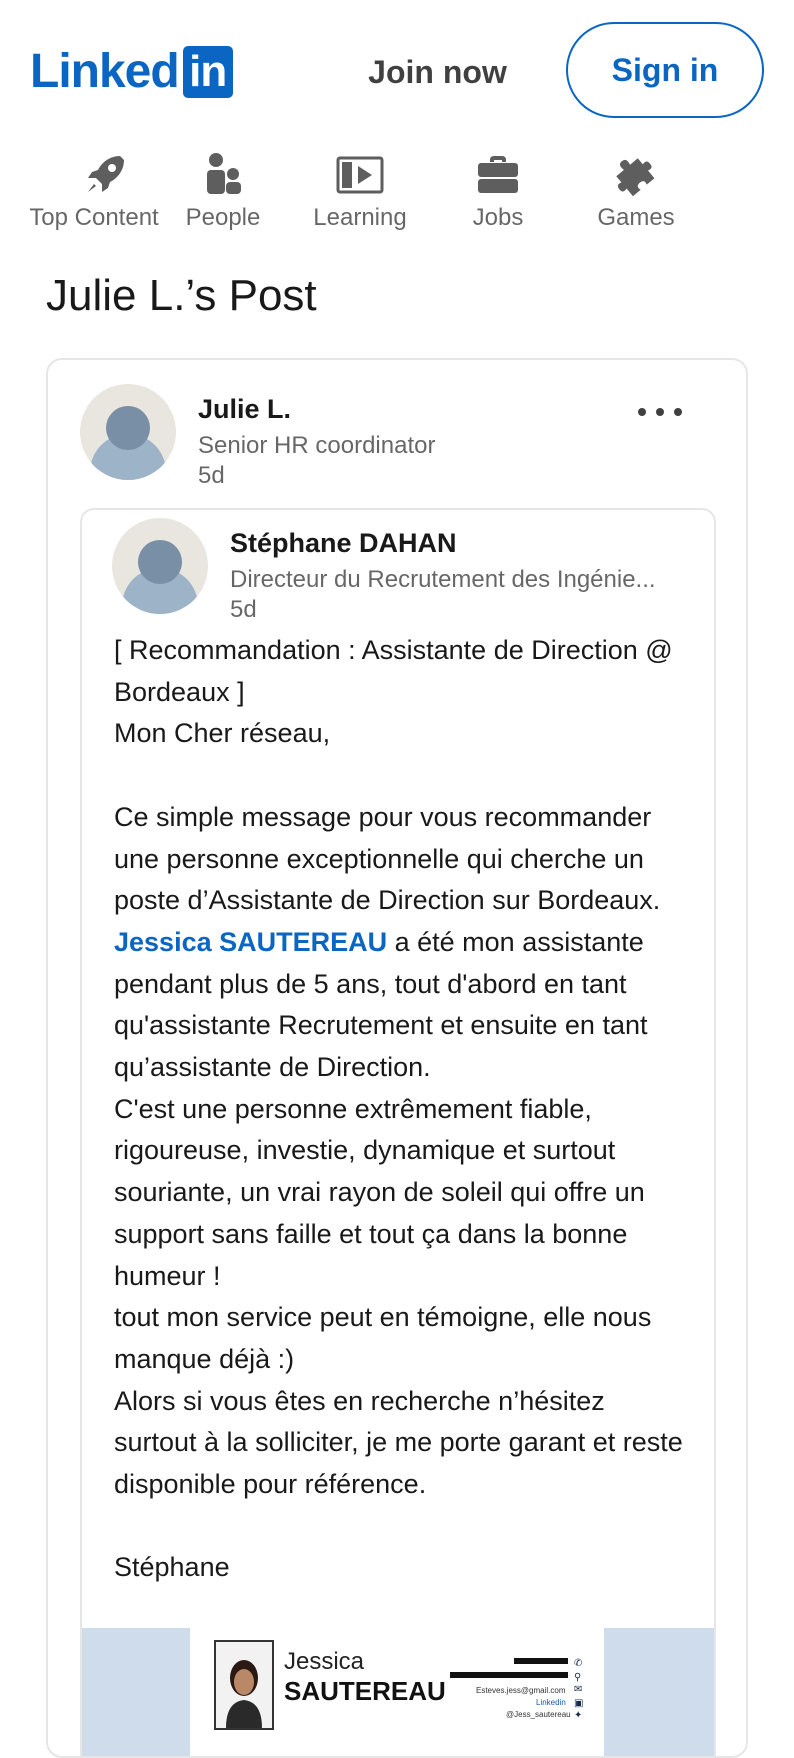 The image size is (794, 1758). Describe the element at coordinates (579, 1703) in the screenshot. I see `linkedin-icon: ▣` at that location.